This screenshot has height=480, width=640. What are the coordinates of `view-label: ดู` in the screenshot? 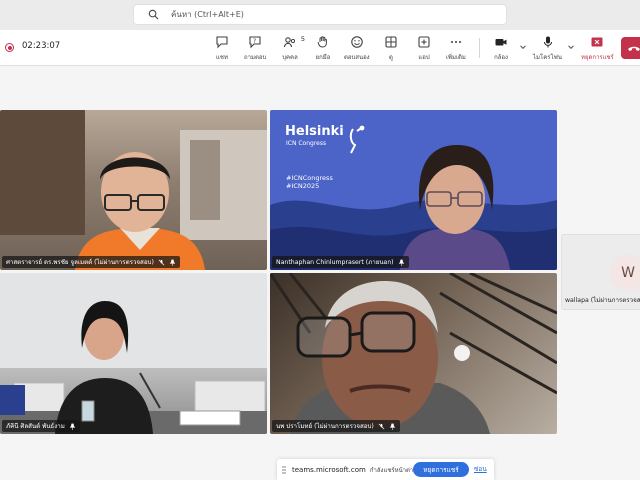 It's located at (391, 57).